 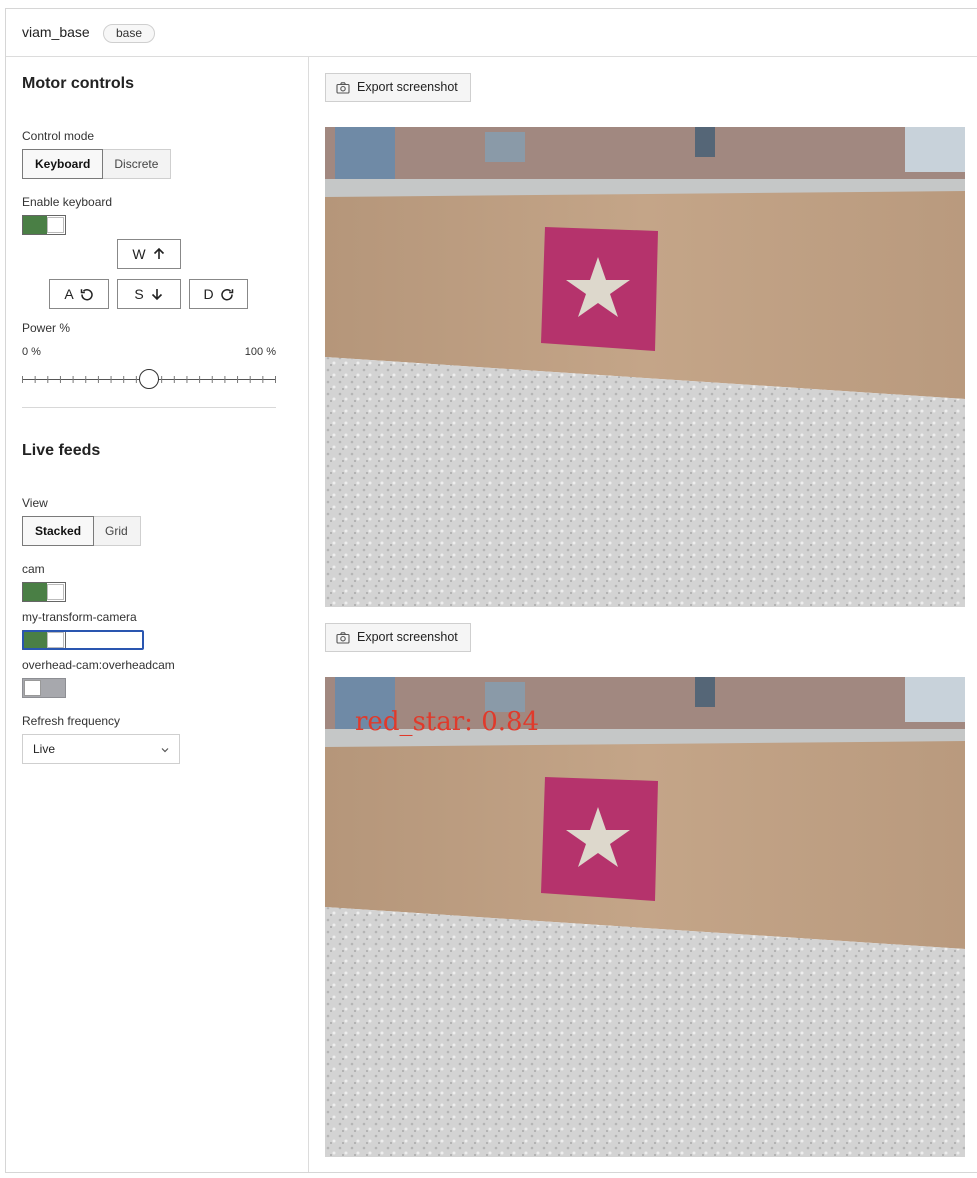 What do you see at coordinates (116, 531) in the screenshot?
I see `view-grid-button: Grid` at bounding box center [116, 531].